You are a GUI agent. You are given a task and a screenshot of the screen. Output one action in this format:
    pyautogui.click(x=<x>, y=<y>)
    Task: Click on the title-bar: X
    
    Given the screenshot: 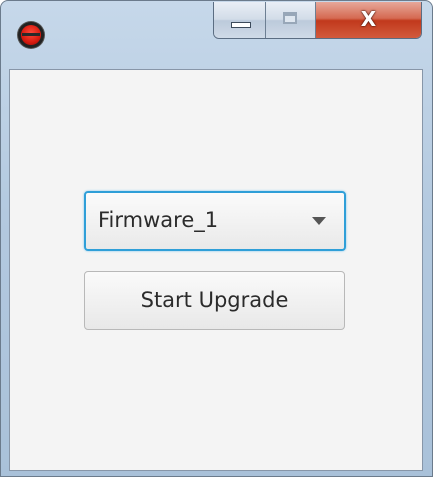 What is the action you would take?
    pyautogui.click(x=216, y=33)
    